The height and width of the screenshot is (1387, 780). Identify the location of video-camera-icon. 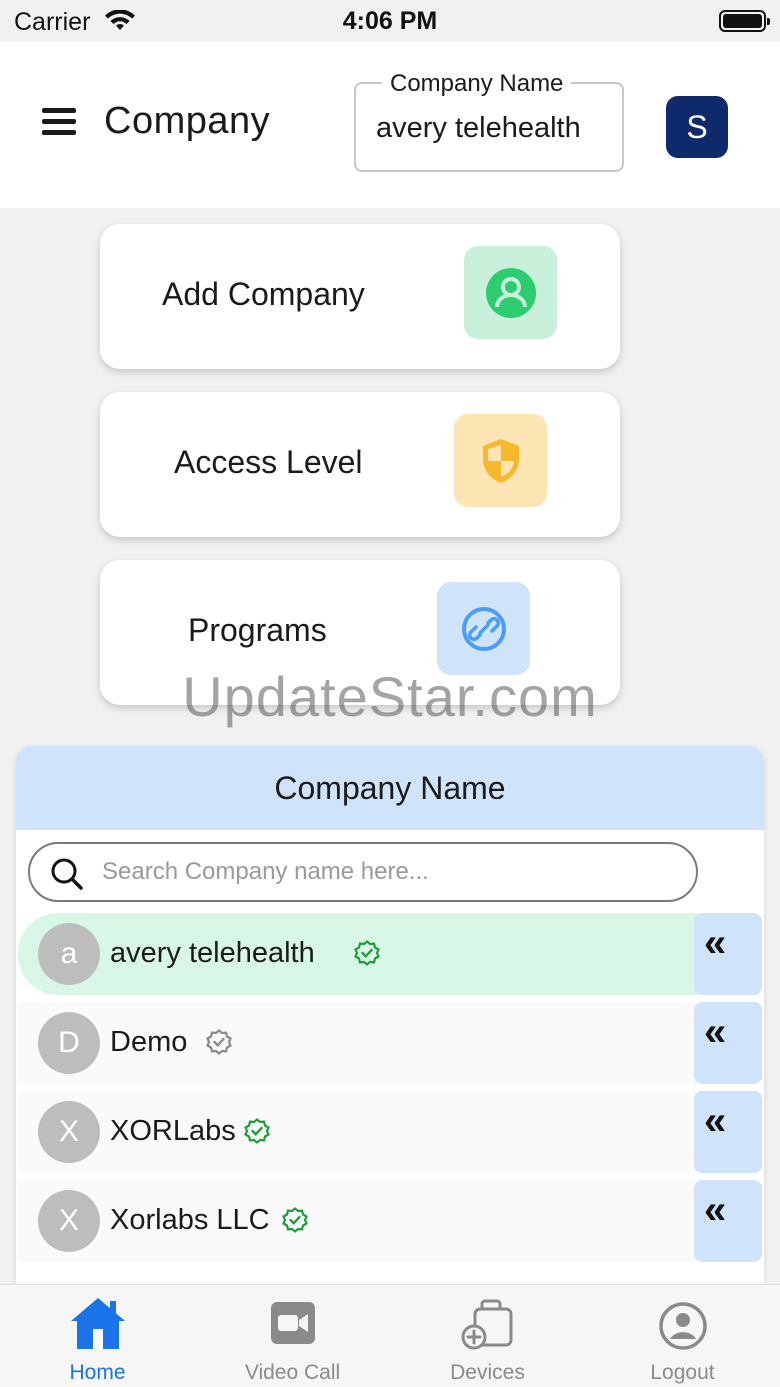
(292, 1323).